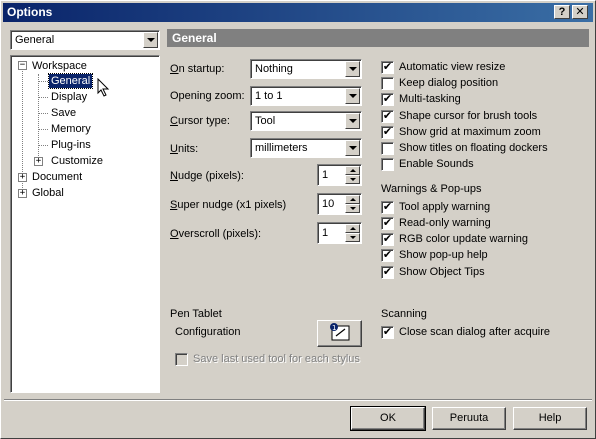 The height and width of the screenshot is (439, 596). Describe the element at coordinates (207, 176) in the screenshot. I see `nudge-label: Nudge (pixels):` at that location.